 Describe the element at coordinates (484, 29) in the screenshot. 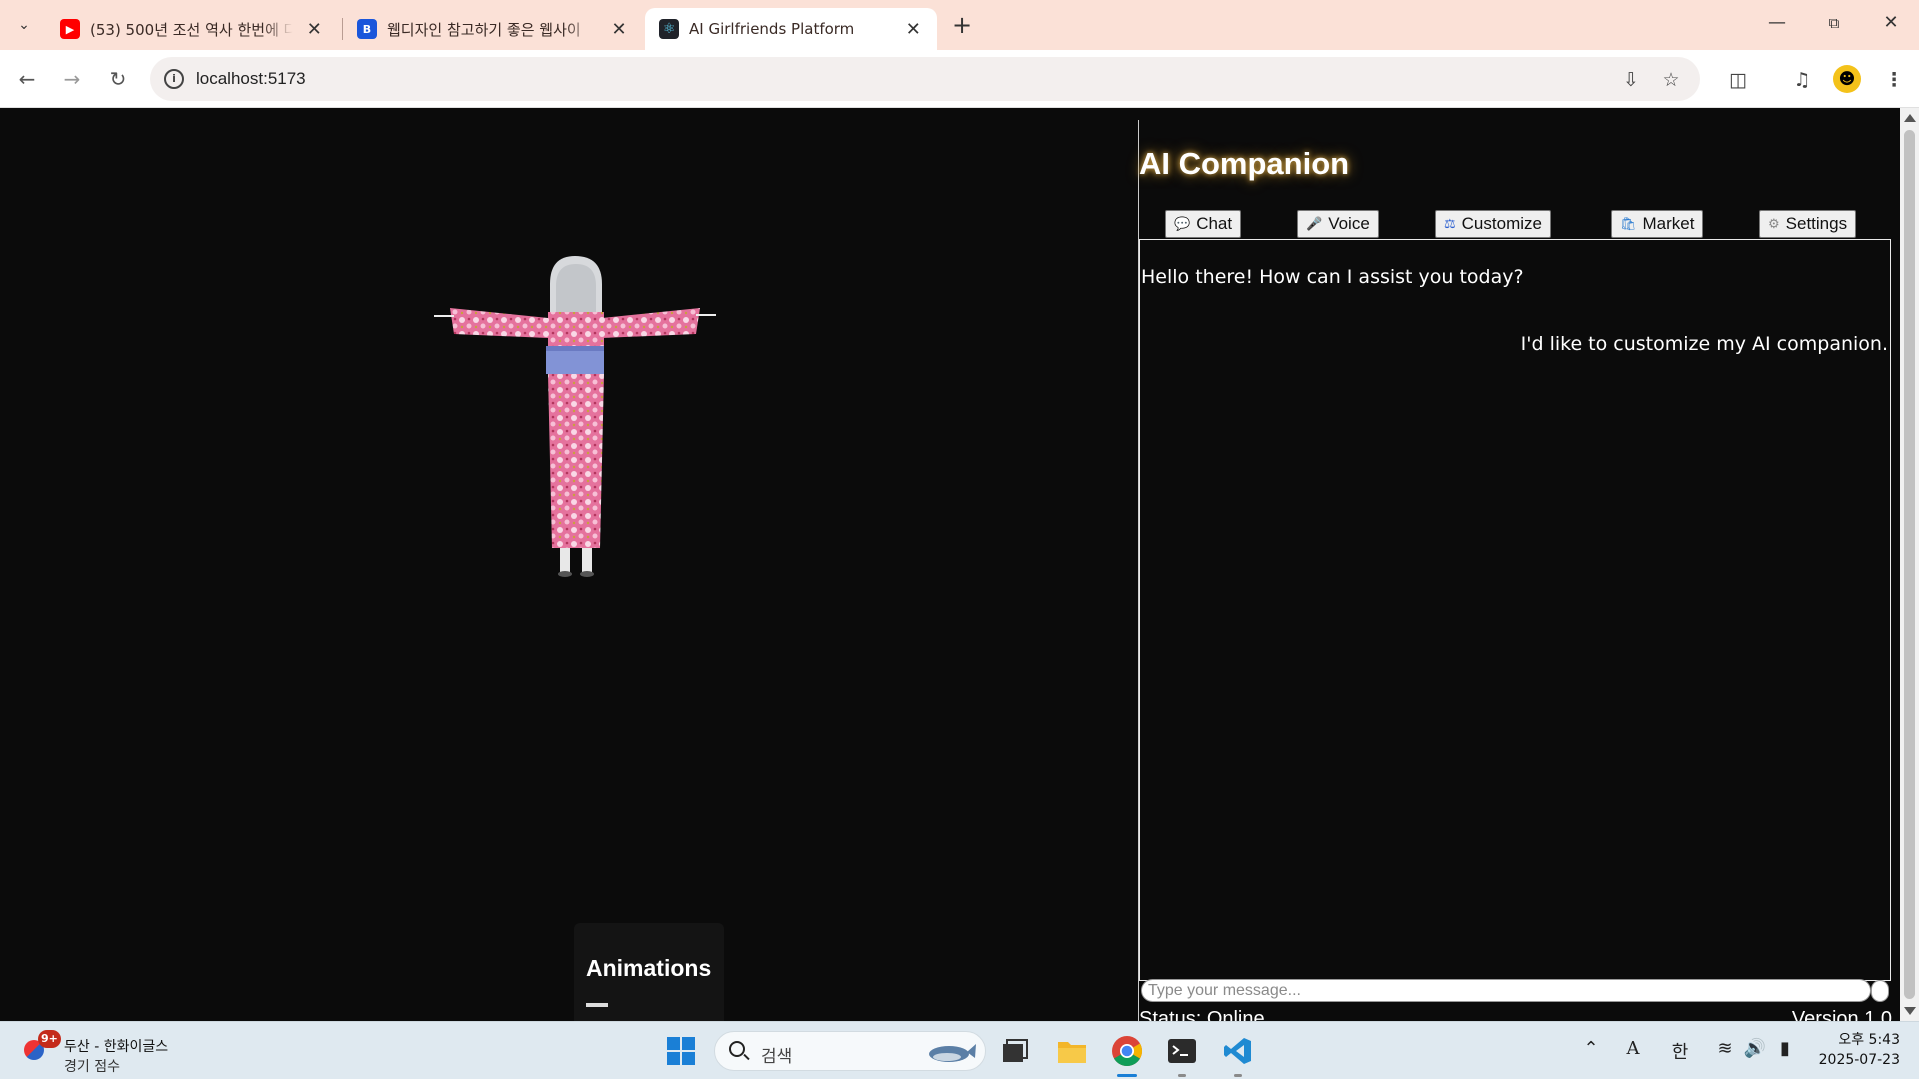

I see `tab-title: 웹디자인 참고하기 좋은 웹사이` at that location.